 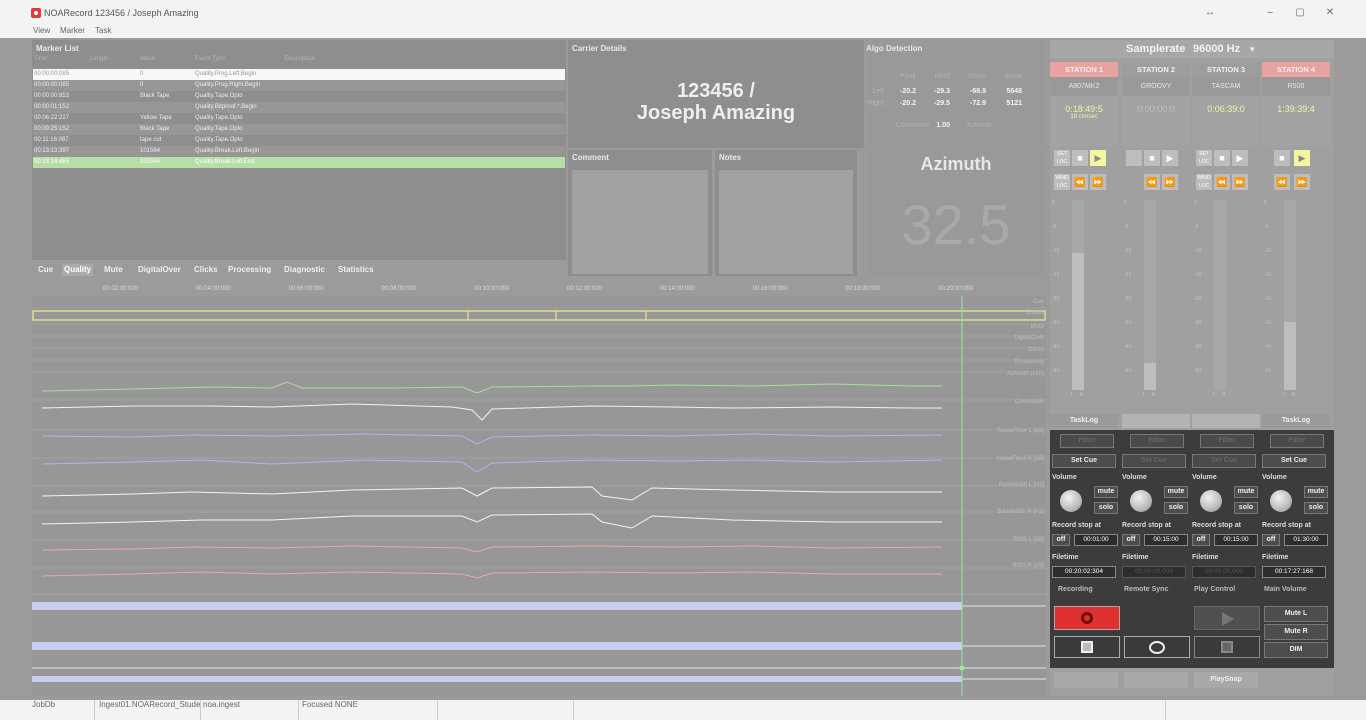 I want to click on tab-digitalover: DigitalOver, so click(x=159, y=270).